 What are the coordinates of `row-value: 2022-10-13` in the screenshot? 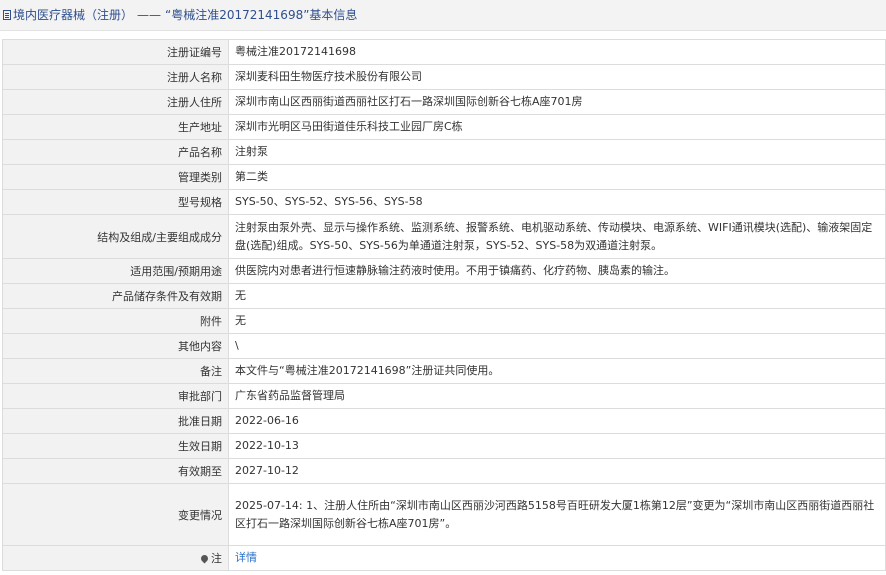 It's located at (557, 446).